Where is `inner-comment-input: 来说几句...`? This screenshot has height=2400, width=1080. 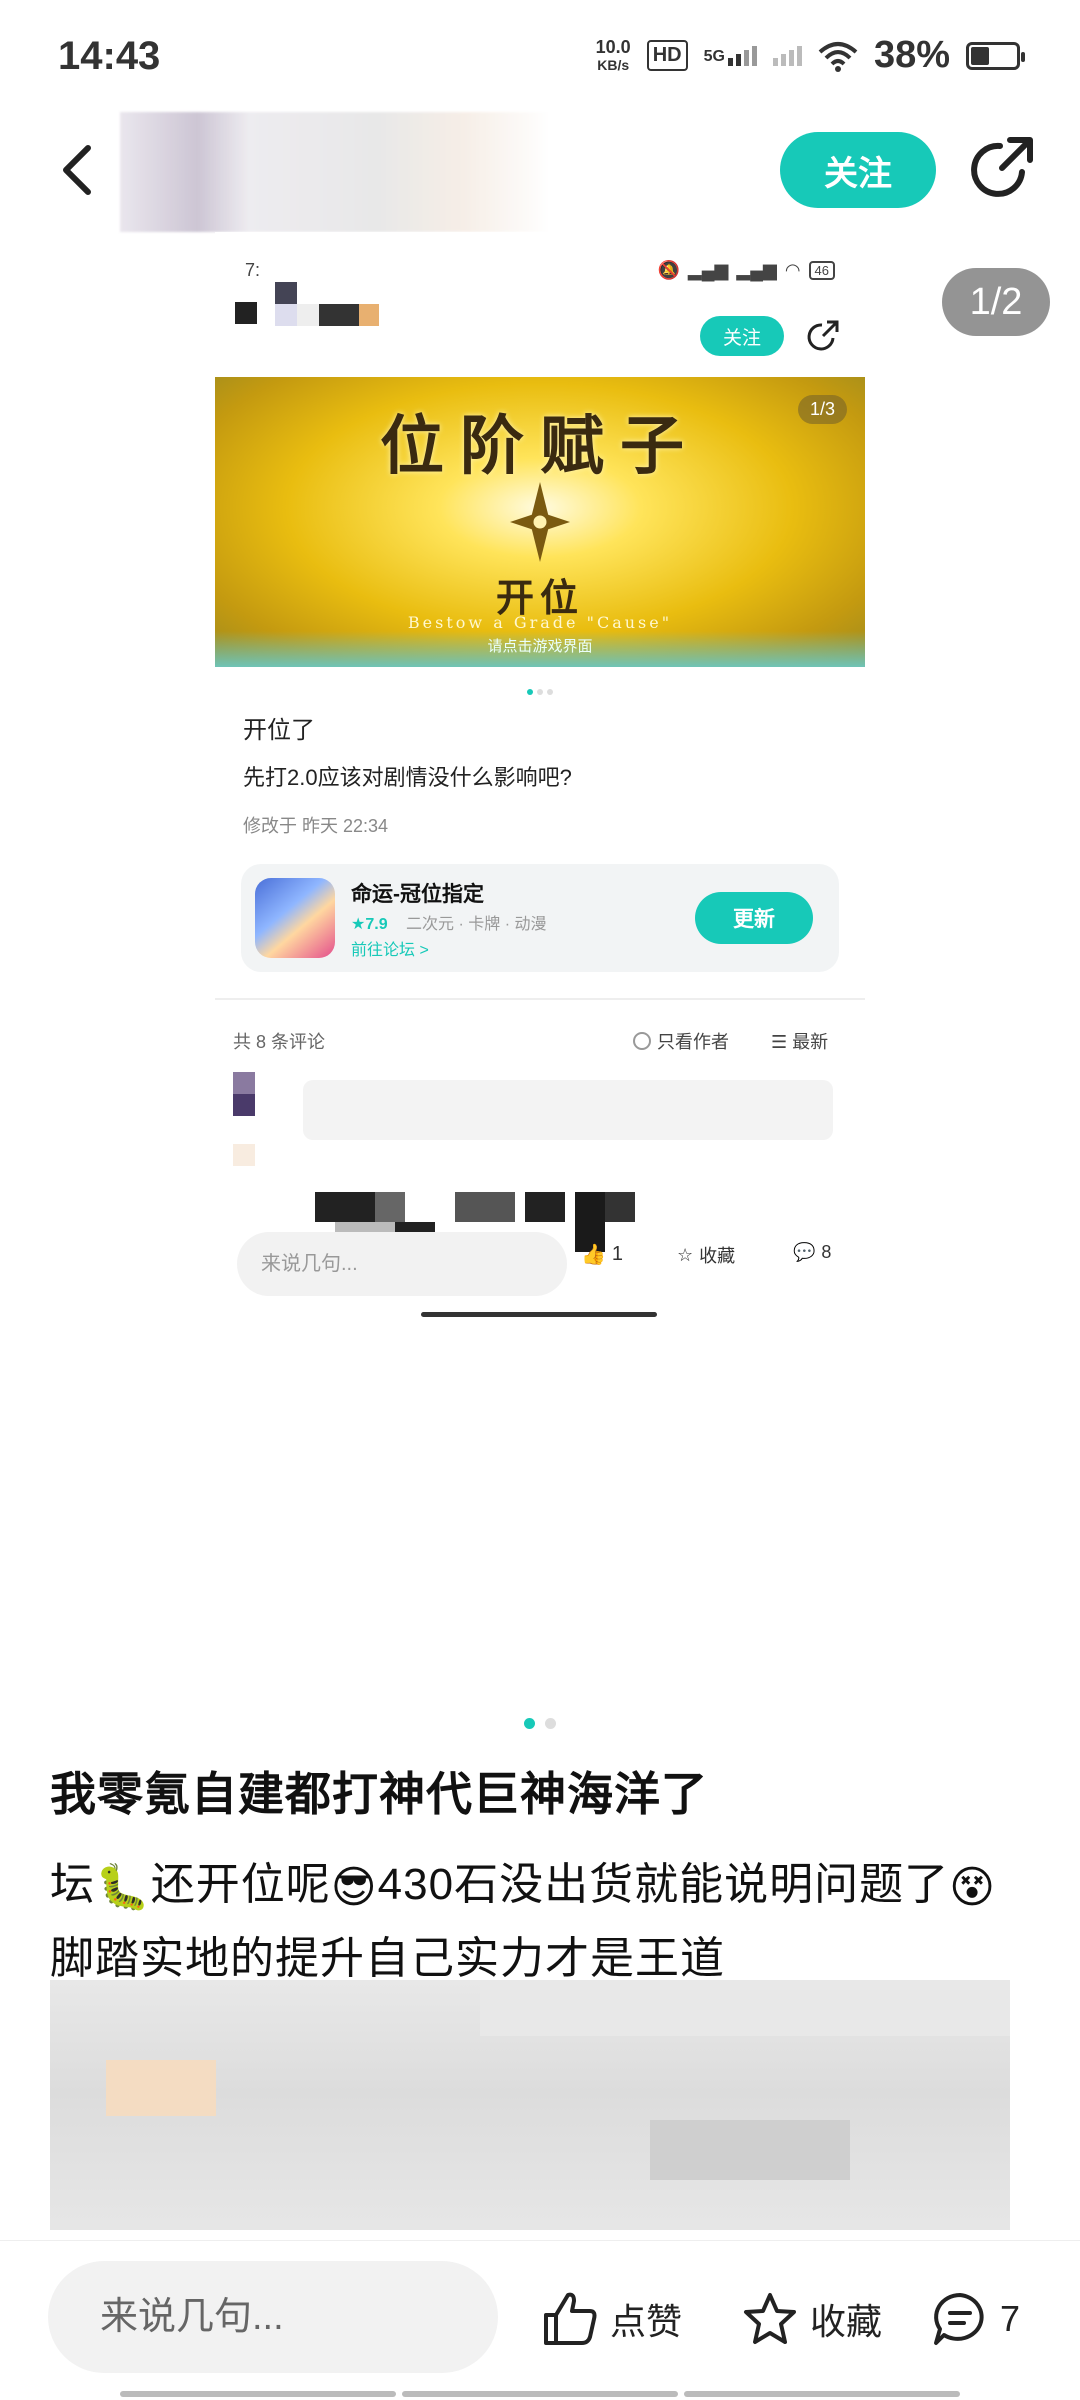 inner-comment-input: 来说几句... is located at coordinates (402, 1264).